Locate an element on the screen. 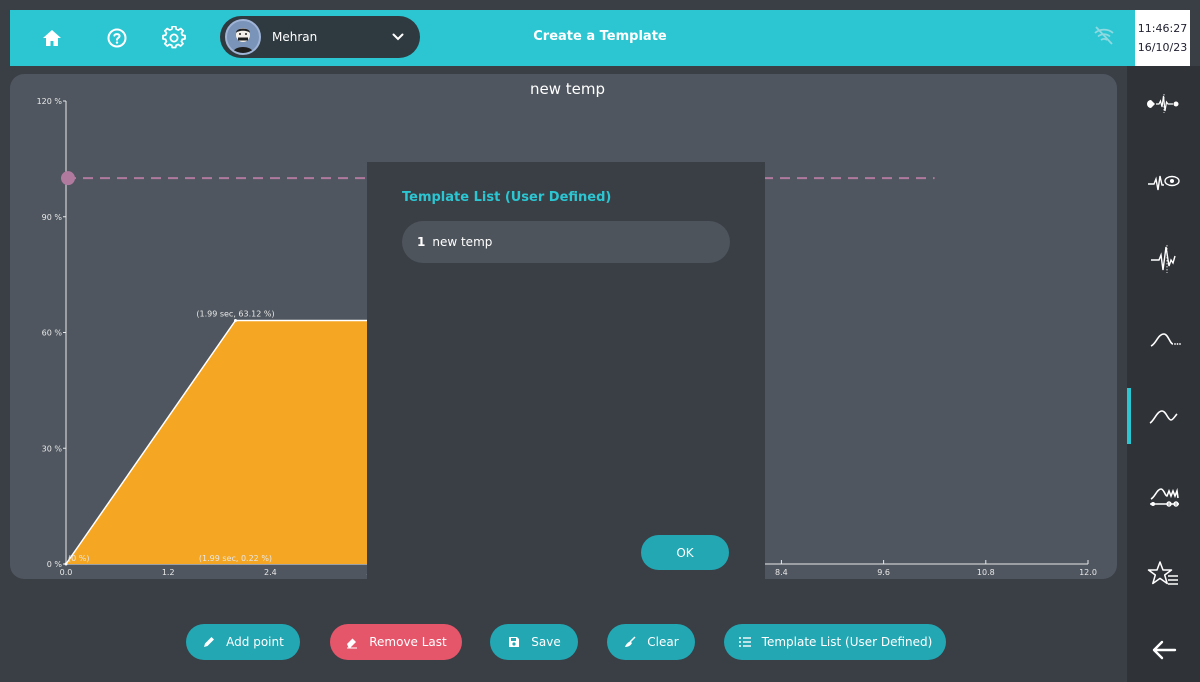 This screenshot has width=1200, height=682. chart-title: new temp is located at coordinates (567, 89).